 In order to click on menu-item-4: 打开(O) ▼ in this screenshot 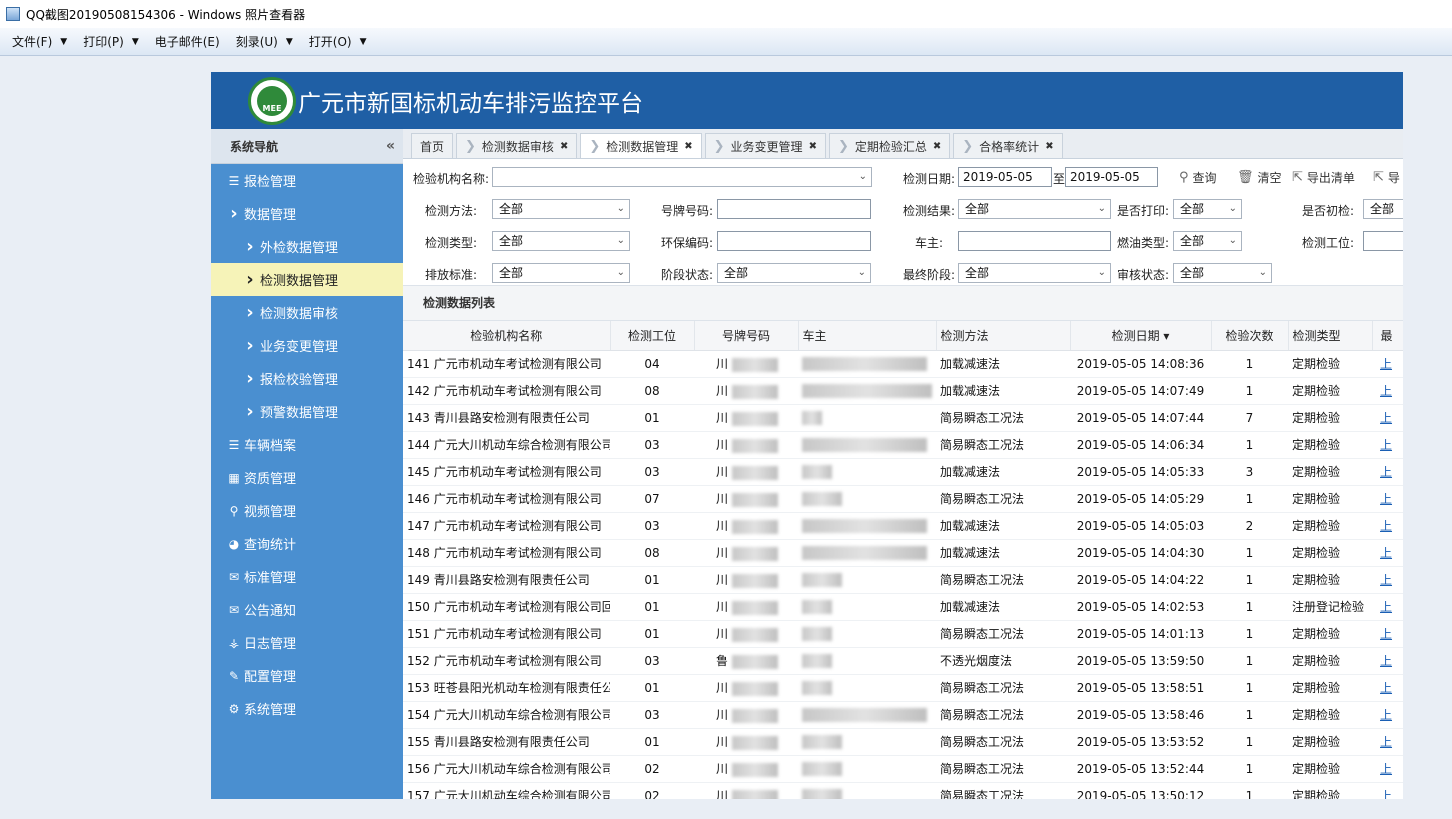, I will do `click(338, 41)`.